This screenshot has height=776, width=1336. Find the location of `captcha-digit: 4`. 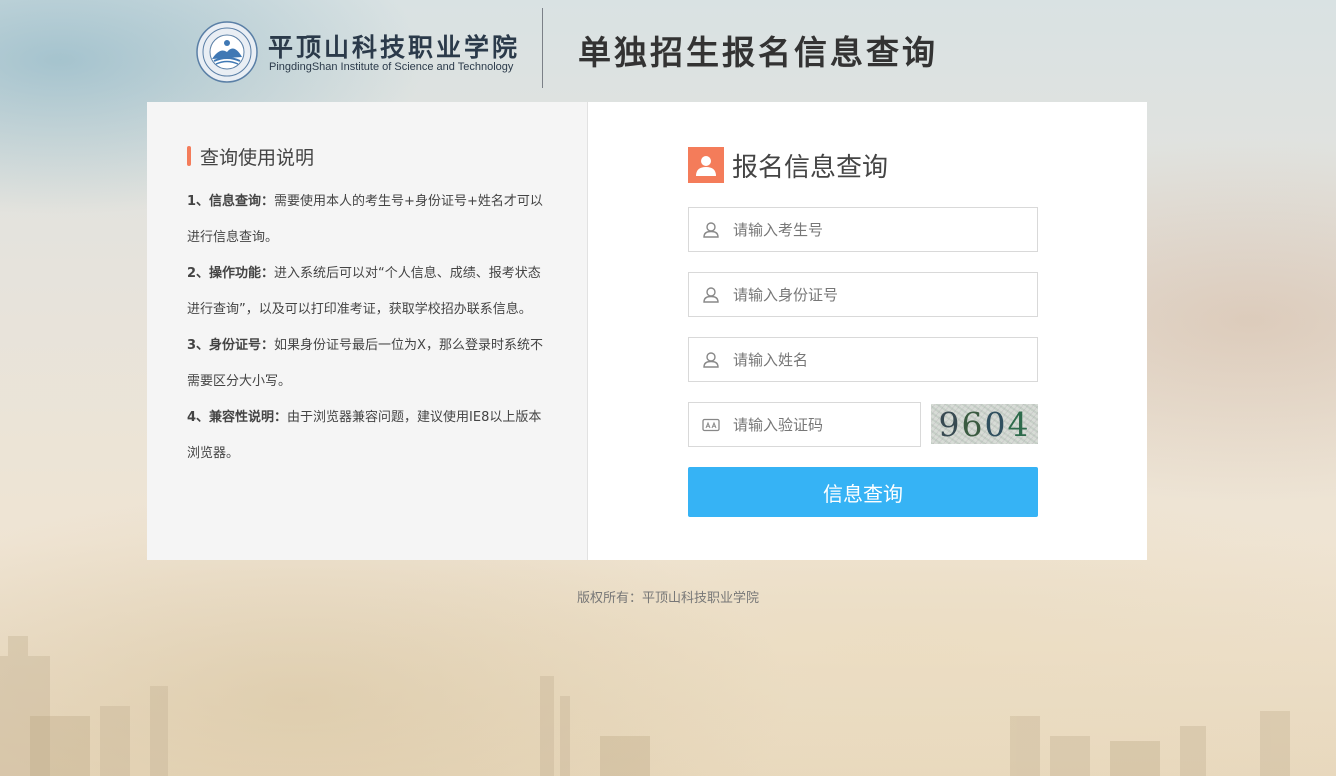

captcha-digit: 4 is located at coordinates (1019, 424).